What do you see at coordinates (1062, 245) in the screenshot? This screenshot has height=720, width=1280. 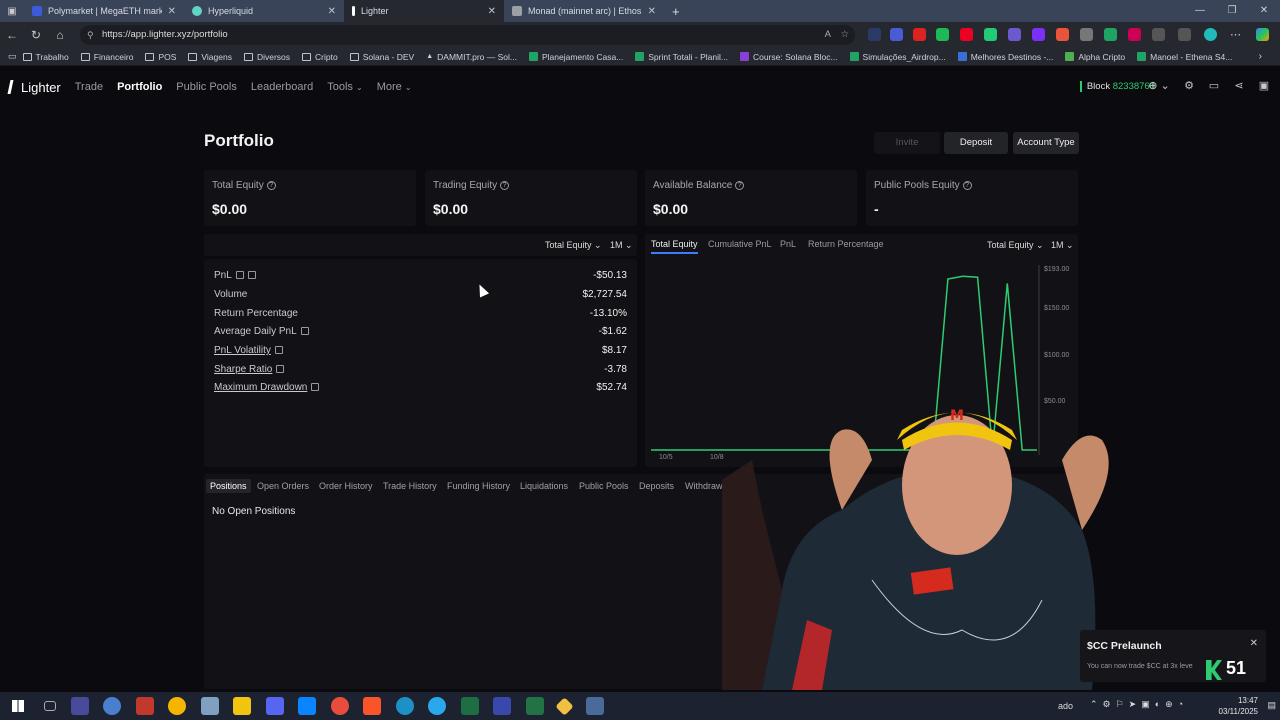 I see `chart-range-dropdown: 1M ⌄` at bounding box center [1062, 245].